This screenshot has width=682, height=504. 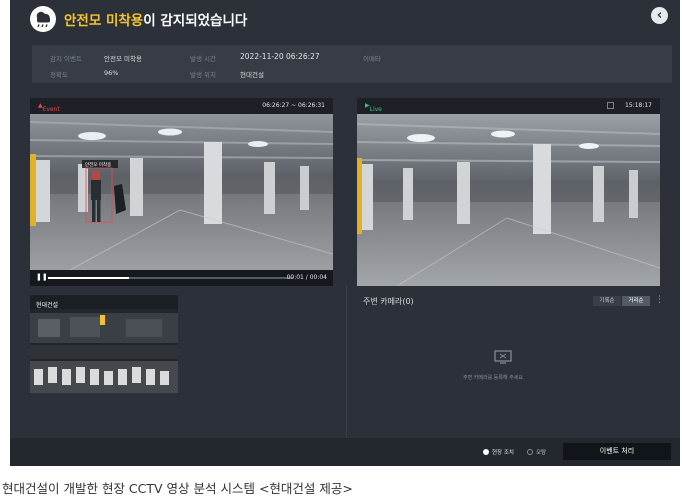 What do you see at coordinates (88, 278) in the screenshot?
I see `playback-seek-fill` at bounding box center [88, 278].